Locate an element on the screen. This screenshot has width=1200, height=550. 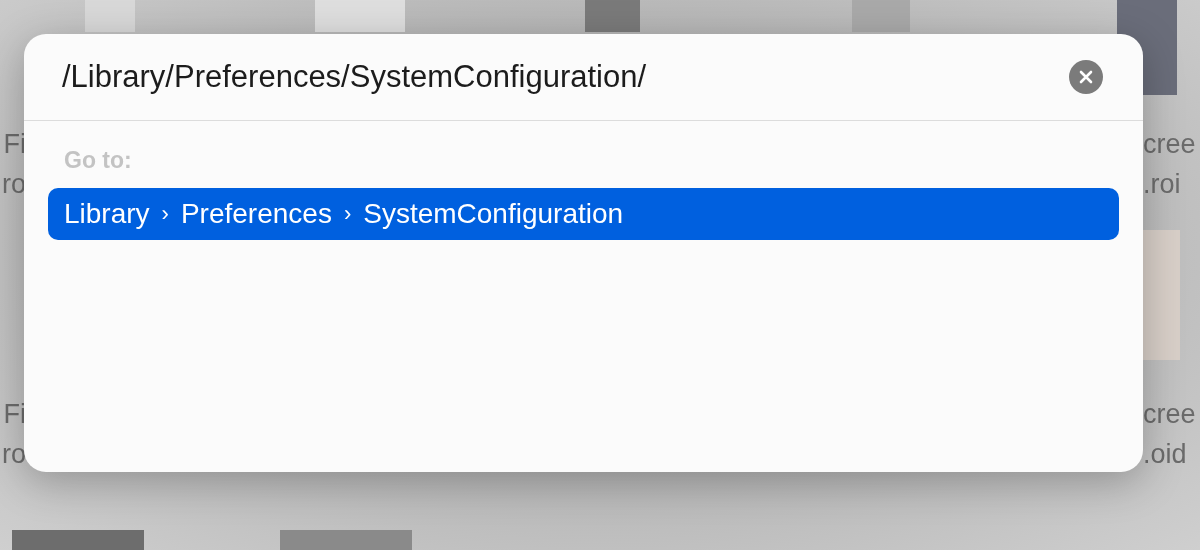
path-segment-label: Library is located at coordinates (107, 214).